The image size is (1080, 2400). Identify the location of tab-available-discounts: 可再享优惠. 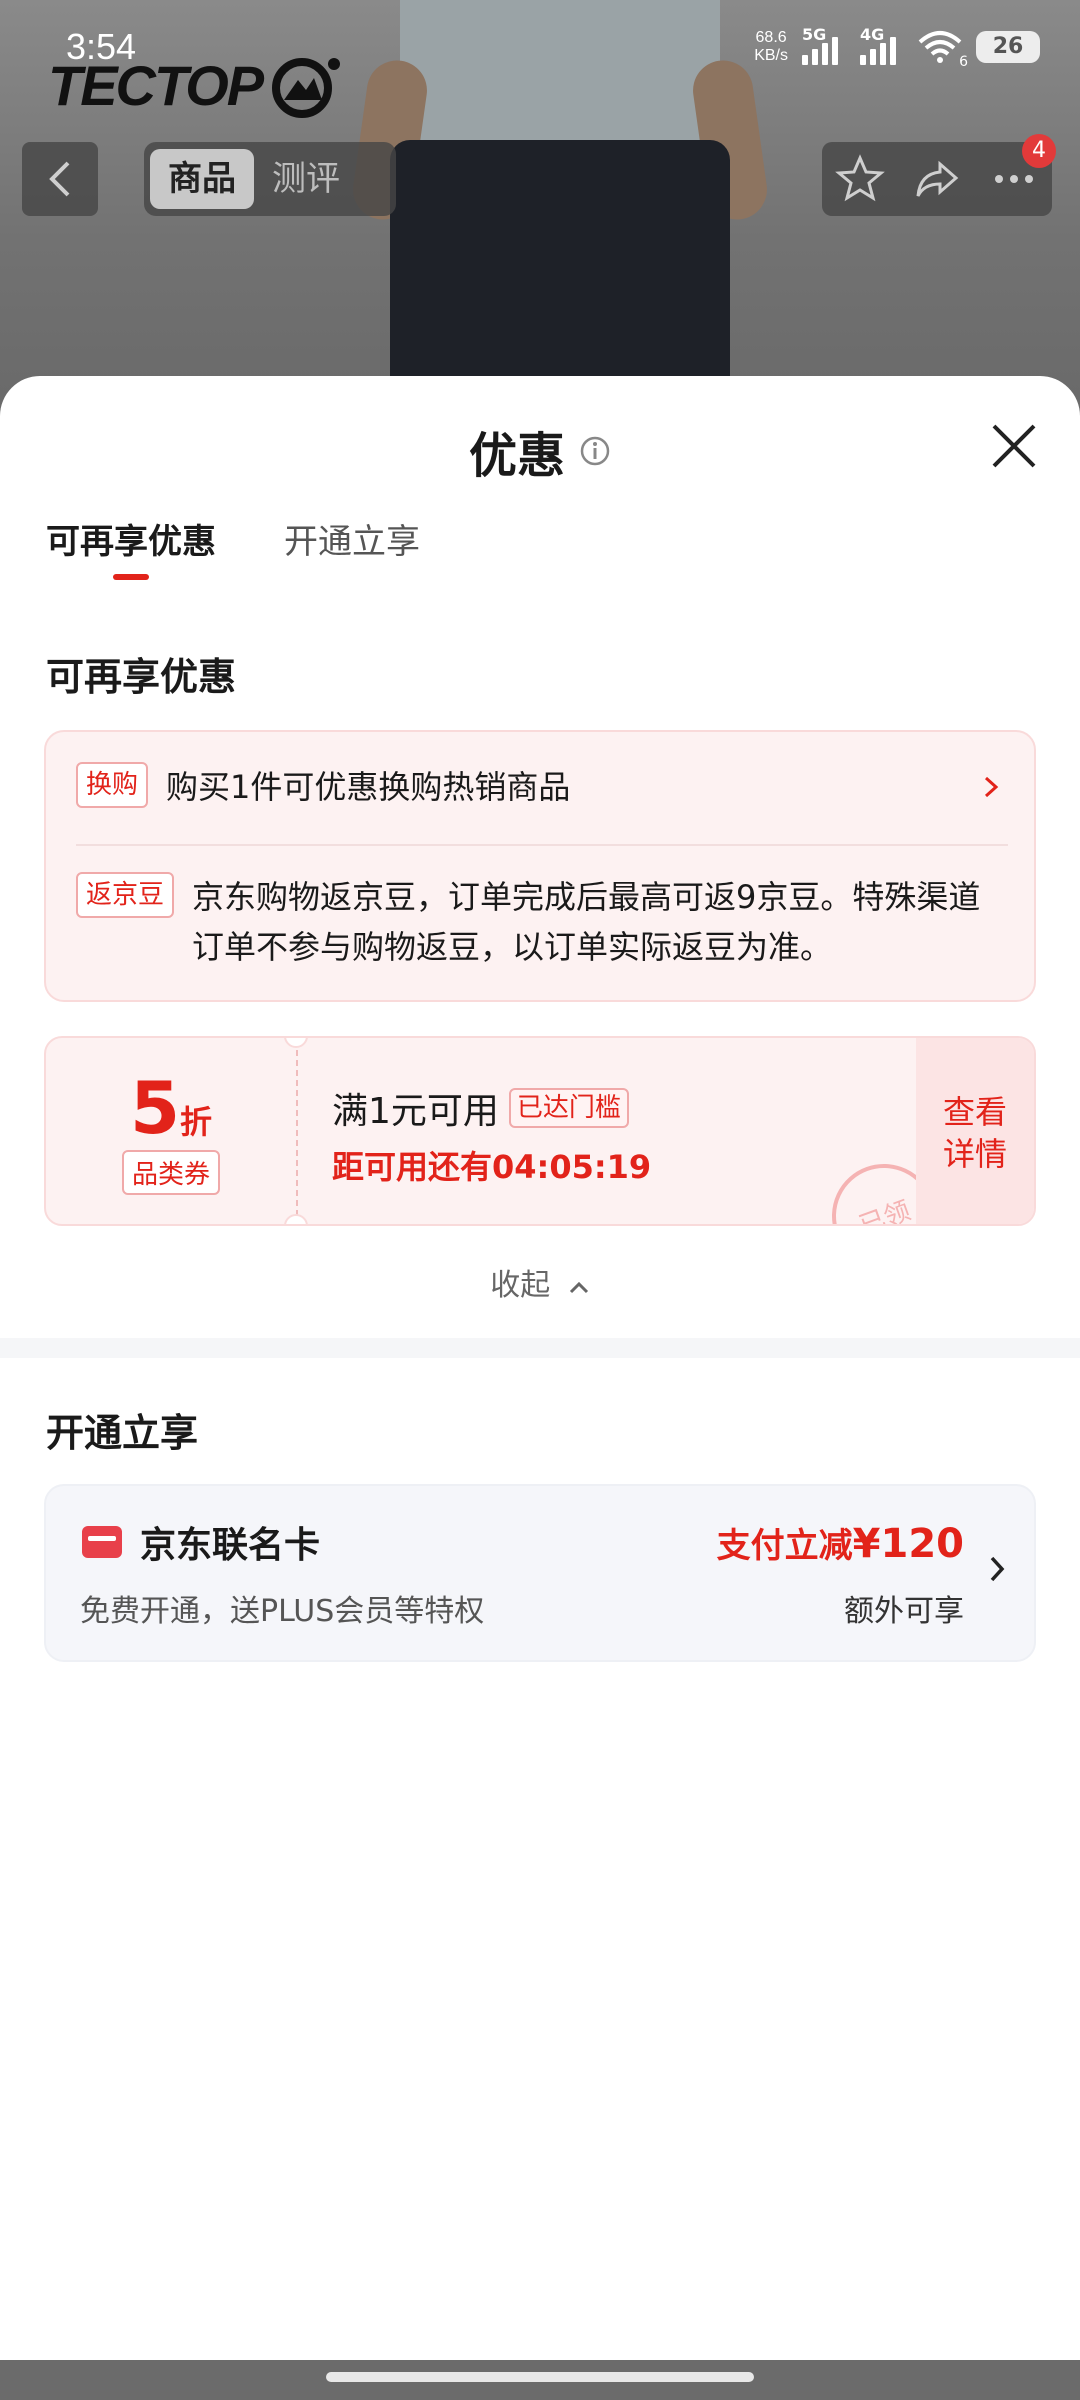
(131, 547).